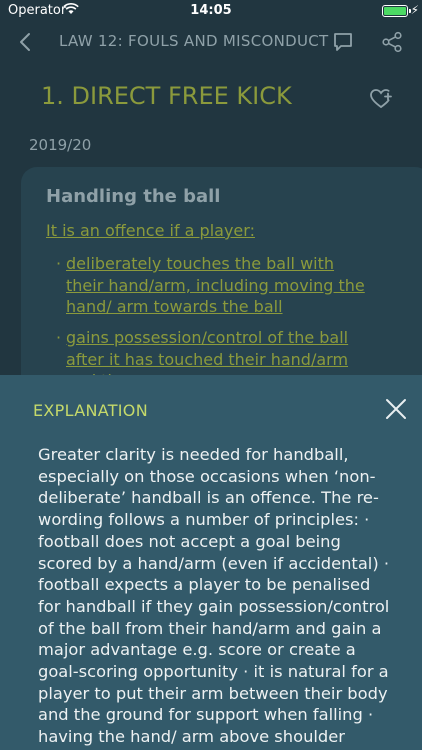 The width and height of the screenshot is (422, 750). Describe the element at coordinates (396, 409) in the screenshot. I see `close-icon` at that location.